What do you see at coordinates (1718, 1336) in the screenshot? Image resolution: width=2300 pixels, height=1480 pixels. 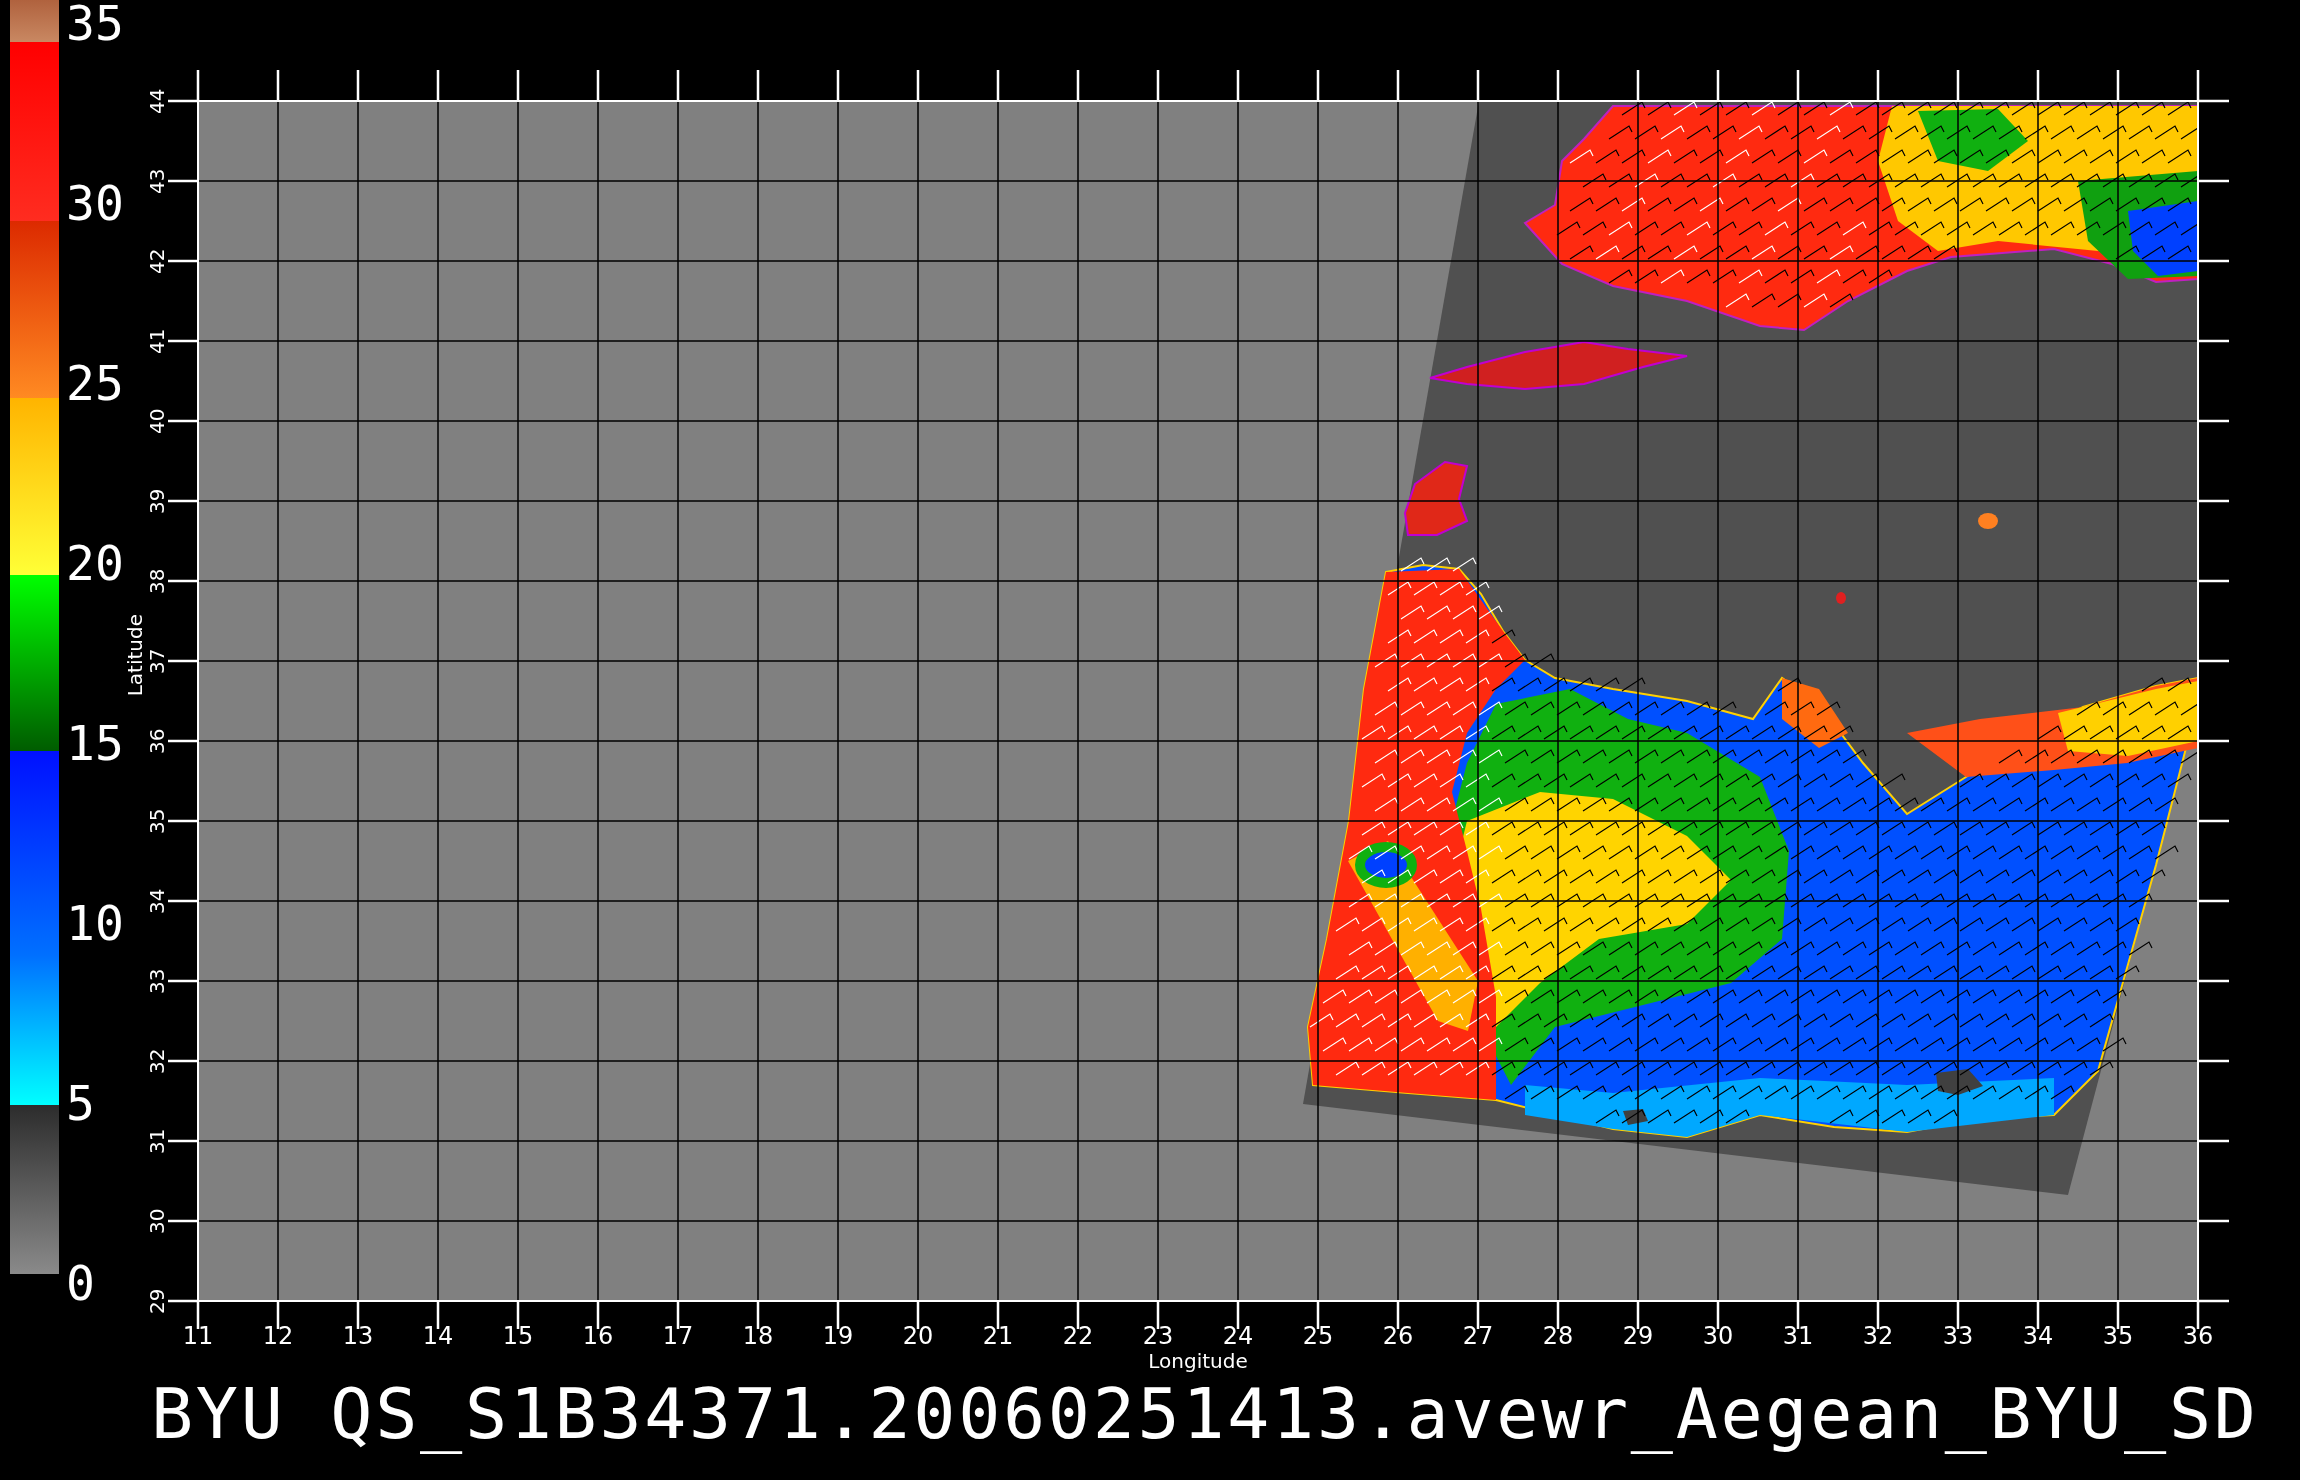 I see `x-tick-label: 30` at bounding box center [1718, 1336].